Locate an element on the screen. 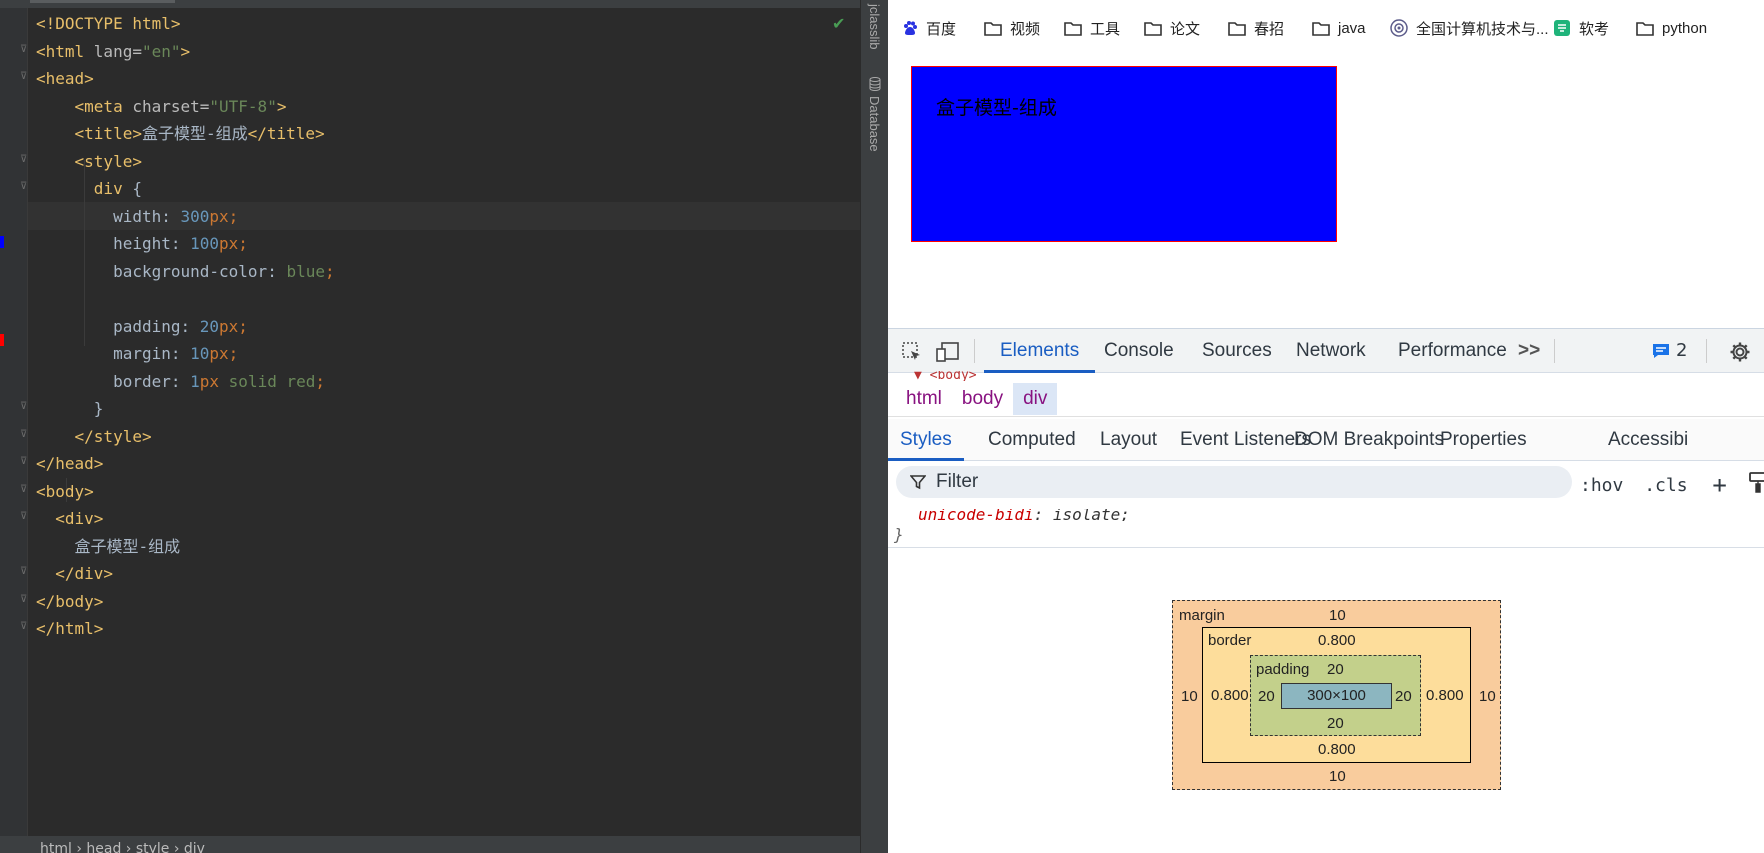  subtab-computed: Computed is located at coordinates (1032, 440).